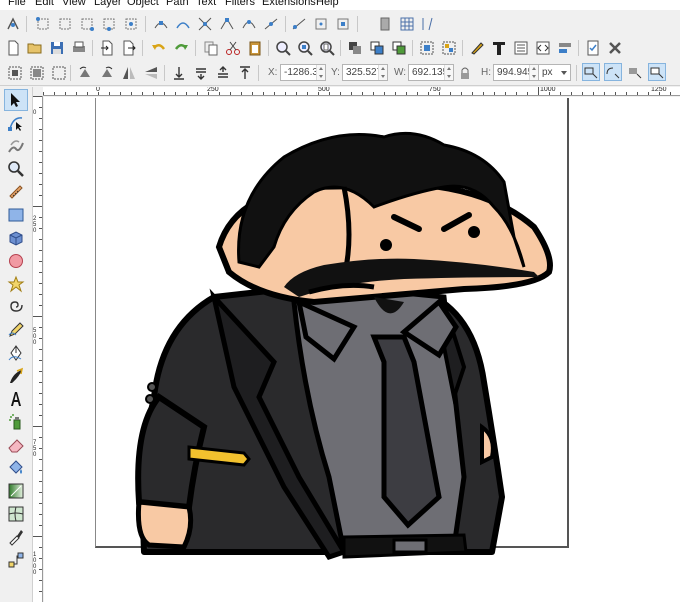 The width and height of the screenshot is (680, 602). Describe the element at coordinates (657, 72) in the screenshot. I see `transform-pattern-toggle` at that location.